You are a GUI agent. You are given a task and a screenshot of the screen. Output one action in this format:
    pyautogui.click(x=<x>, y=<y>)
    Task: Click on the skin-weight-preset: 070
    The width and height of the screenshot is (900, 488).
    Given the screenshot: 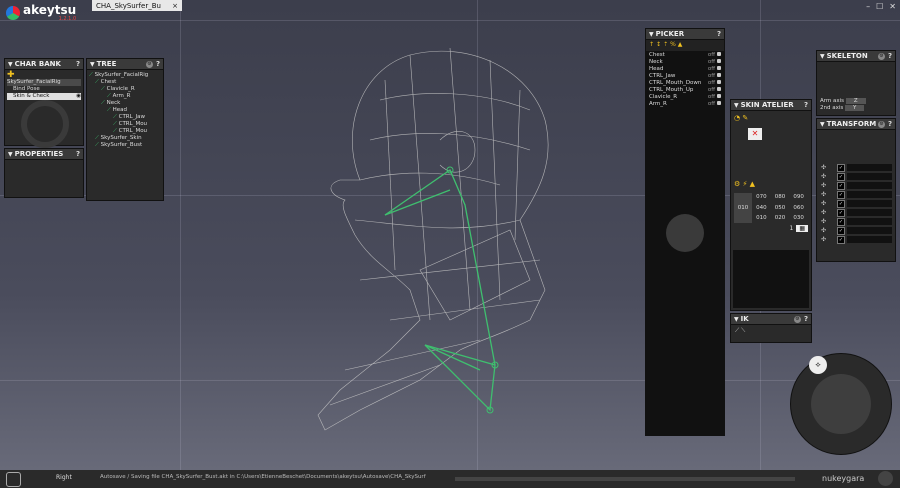 What is the action you would take?
    pyautogui.click(x=761, y=198)
    